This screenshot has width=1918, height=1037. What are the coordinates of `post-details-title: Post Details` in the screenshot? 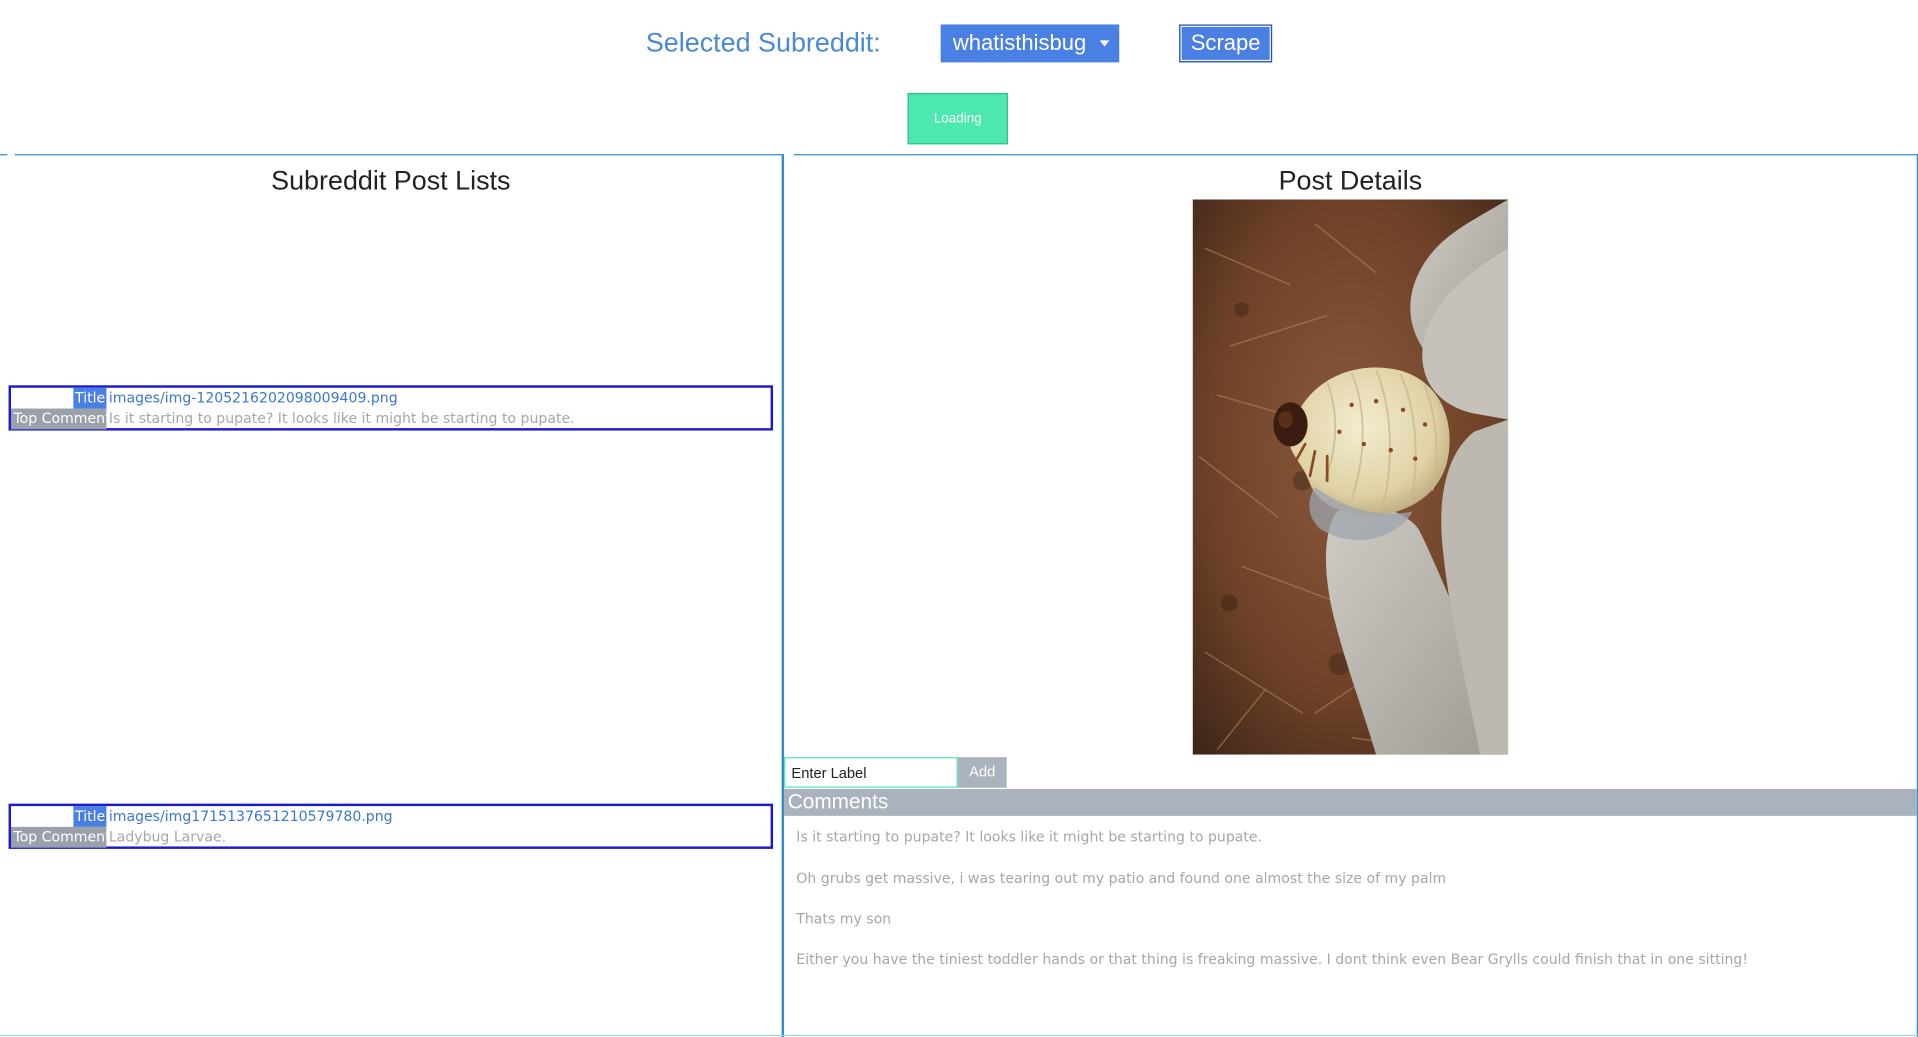 It's located at (1350, 180).